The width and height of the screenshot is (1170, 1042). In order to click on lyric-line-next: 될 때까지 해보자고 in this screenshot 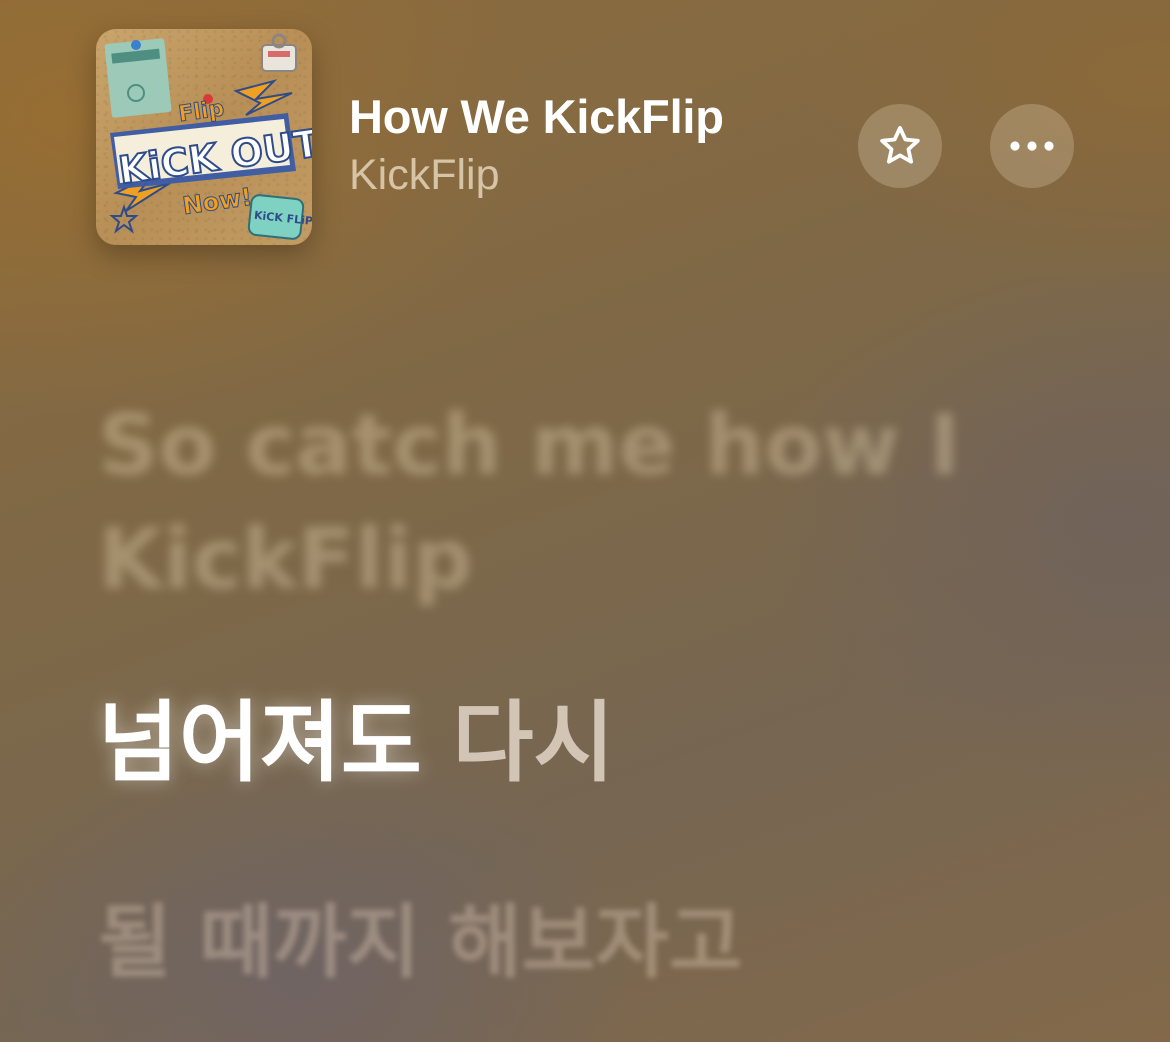, I will do `click(420, 943)`.